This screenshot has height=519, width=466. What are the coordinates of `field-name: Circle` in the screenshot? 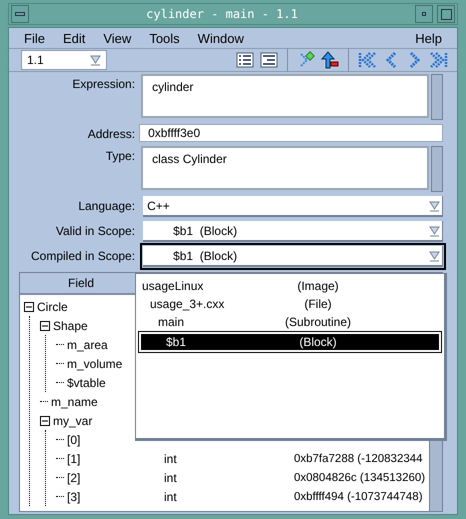 It's located at (52, 307).